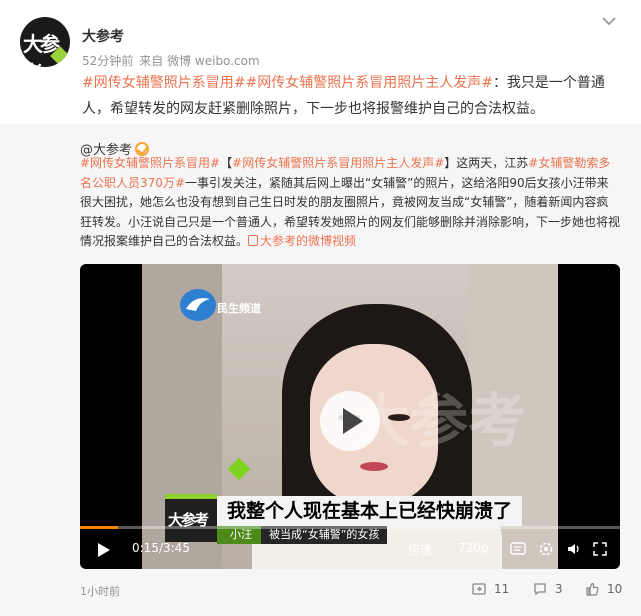  I want to click on fullscreen-icon, so click(600, 549).